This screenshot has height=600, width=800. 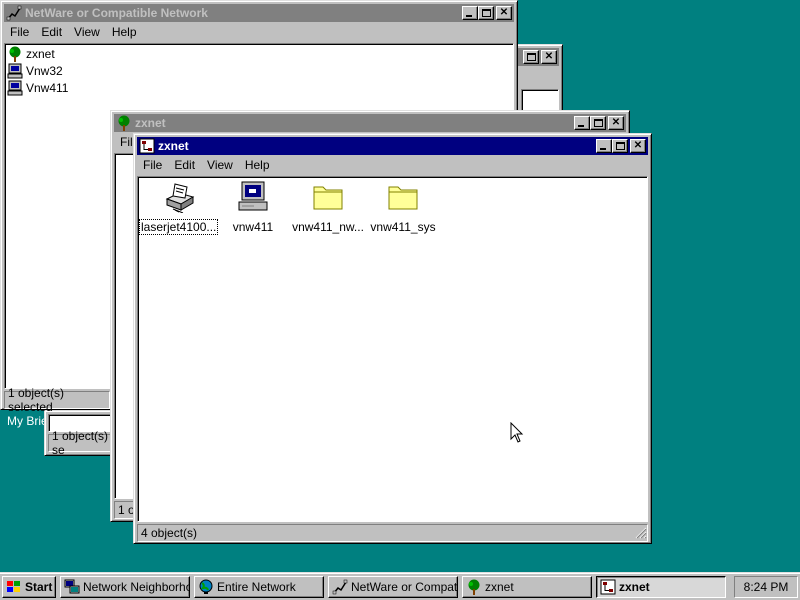 What do you see at coordinates (527, 587) in the screenshot?
I see `taskbar-button-zxnet-1: zxnet` at bounding box center [527, 587].